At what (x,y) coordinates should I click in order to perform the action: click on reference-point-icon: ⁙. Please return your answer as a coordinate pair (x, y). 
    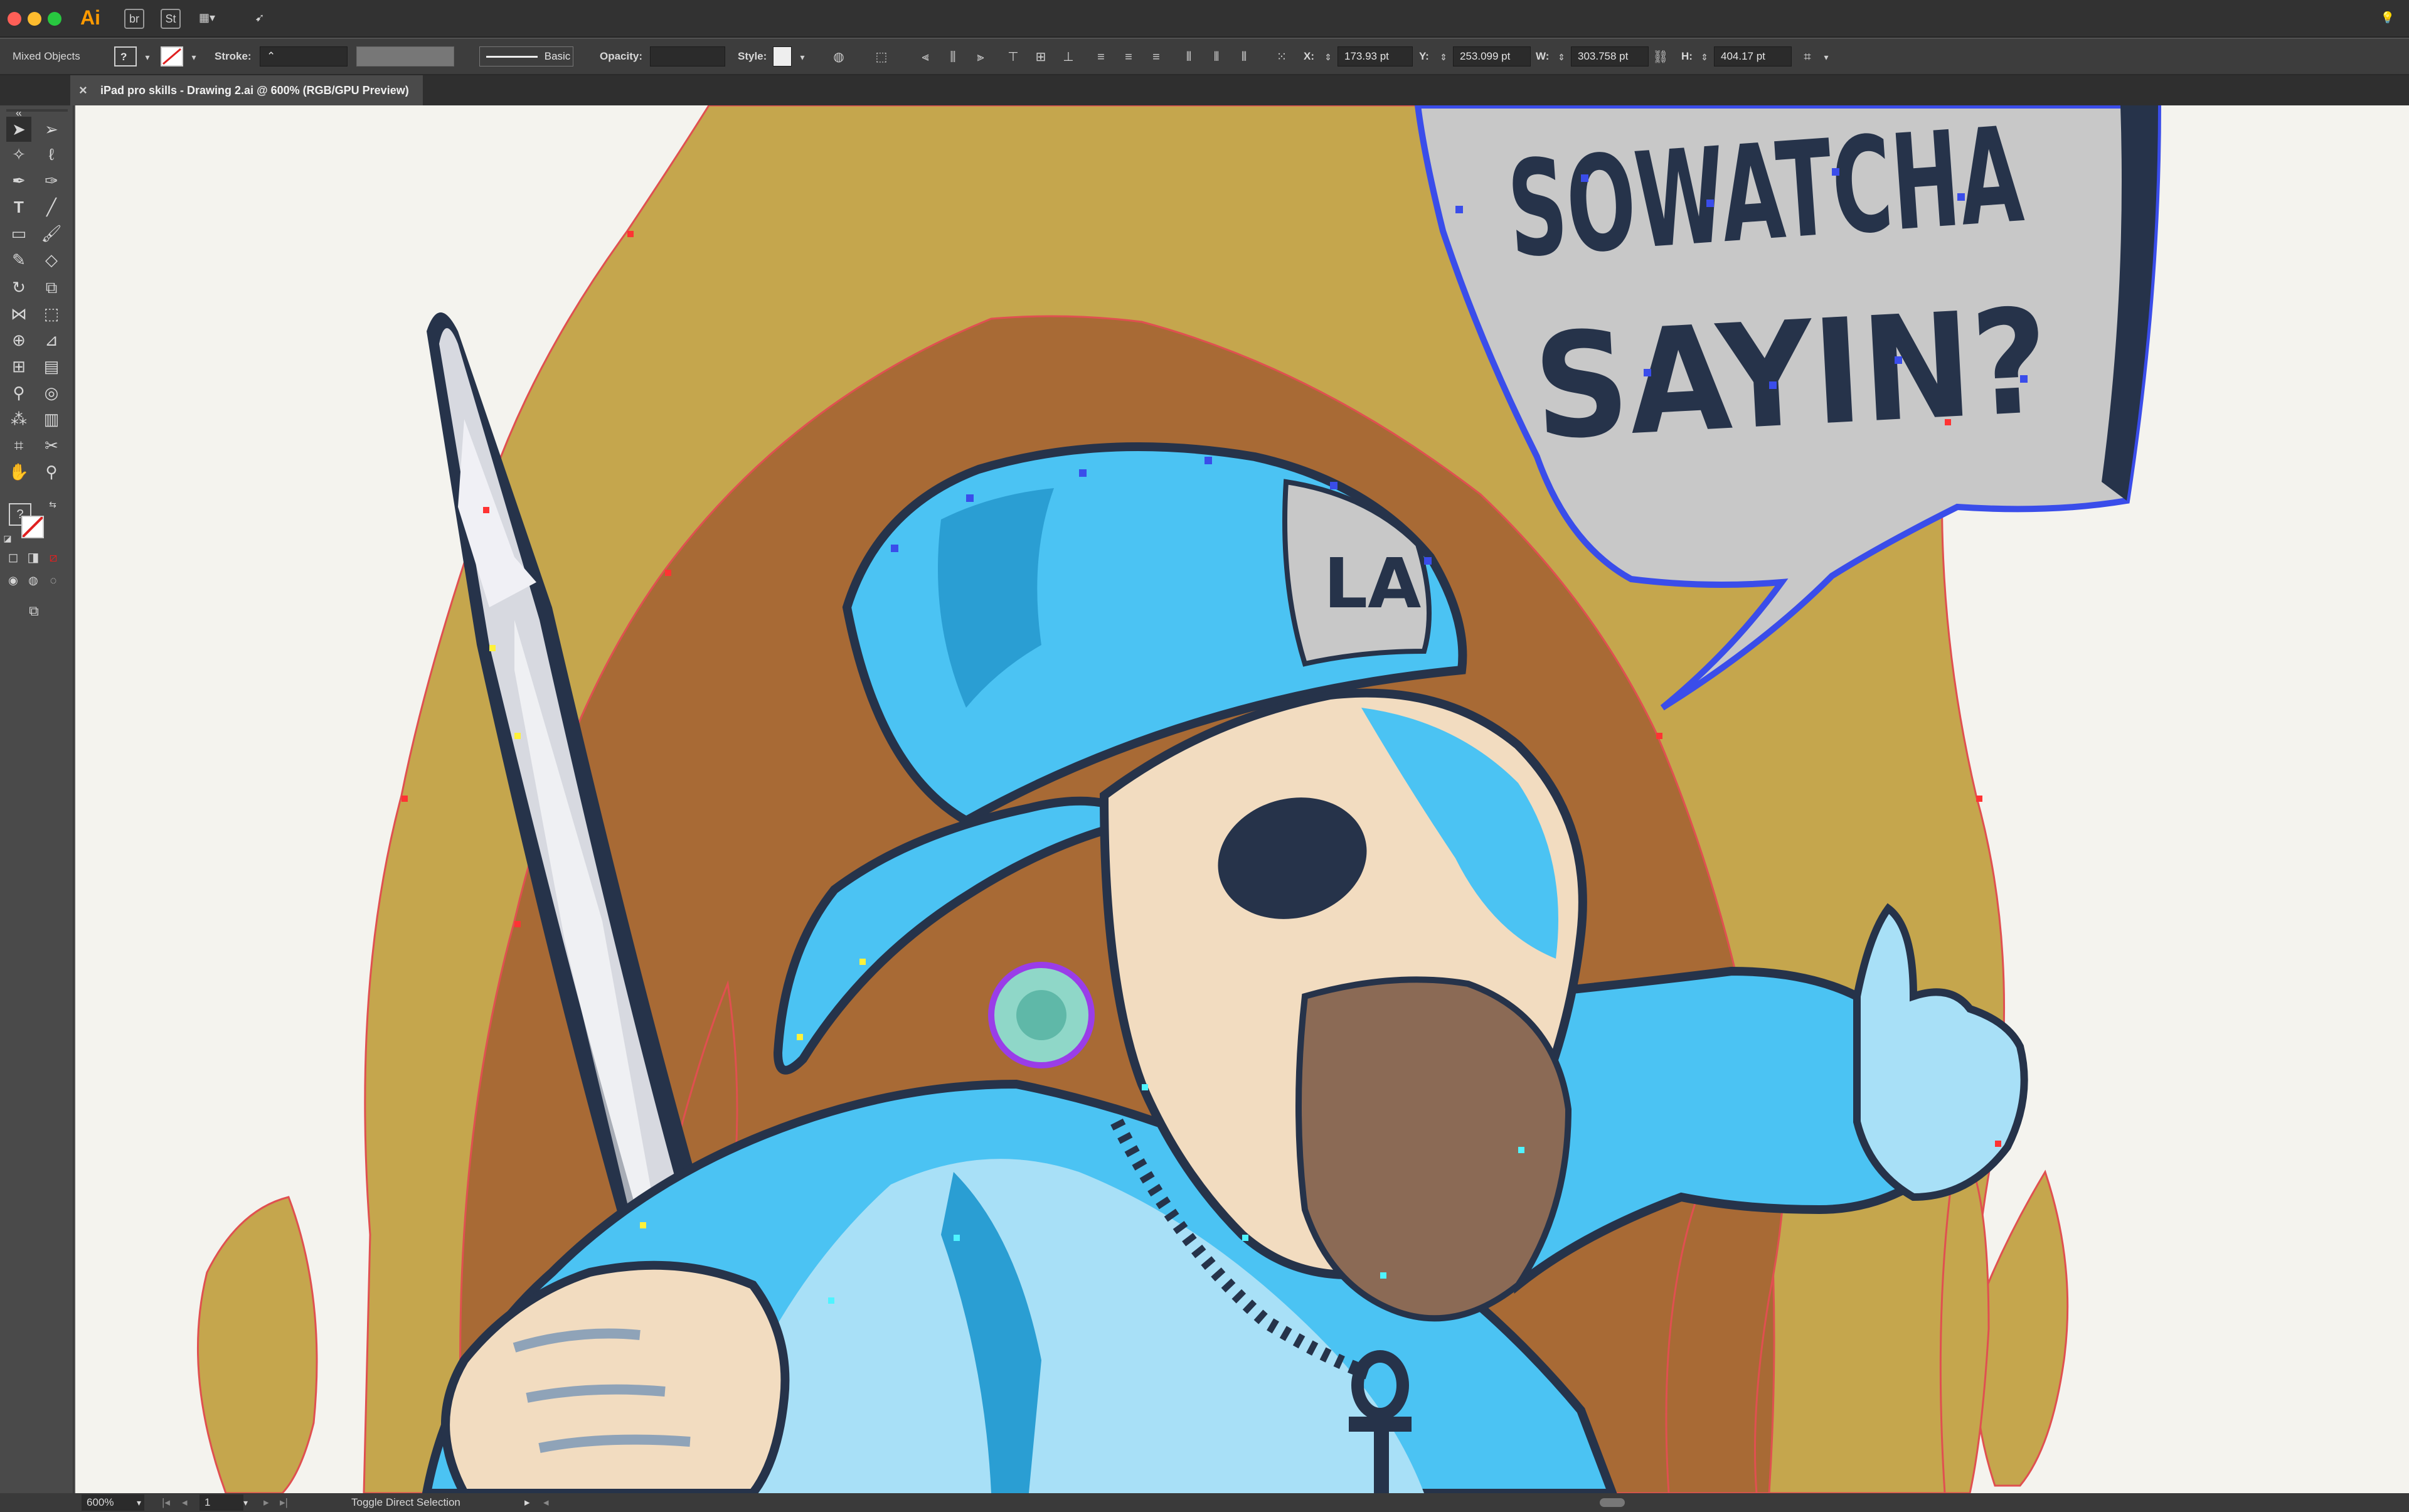
    Looking at the image, I should click on (1281, 57).